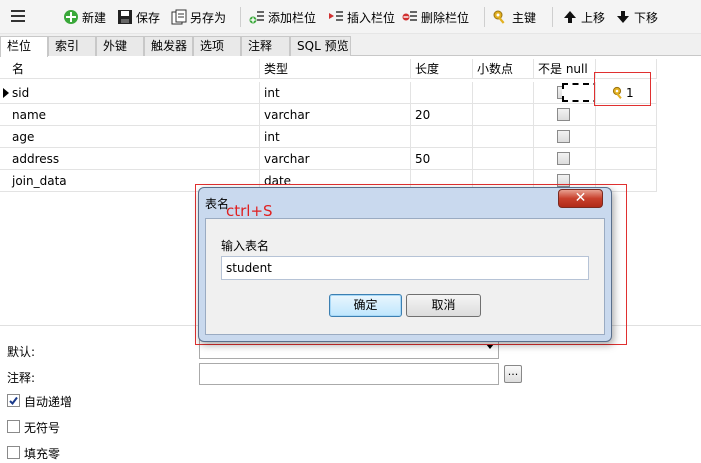 This screenshot has width=701, height=463. What do you see at coordinates (335, 69) in the screenshot?
I see `column-header-type: 类型` at bounding box center [335, 69].